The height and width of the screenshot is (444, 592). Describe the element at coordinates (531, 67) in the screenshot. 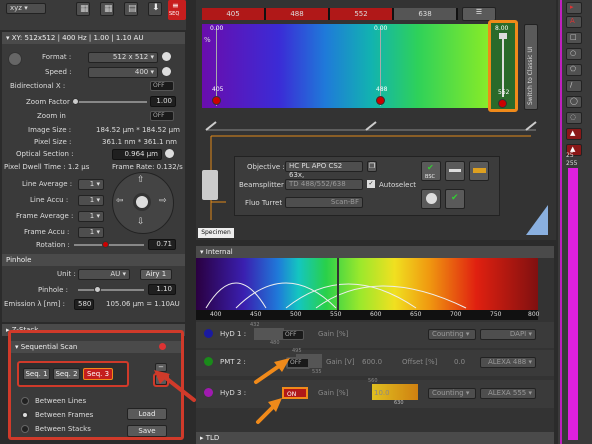

I see `switch-classic-ui-button: Switch to Classic UI` at that location.